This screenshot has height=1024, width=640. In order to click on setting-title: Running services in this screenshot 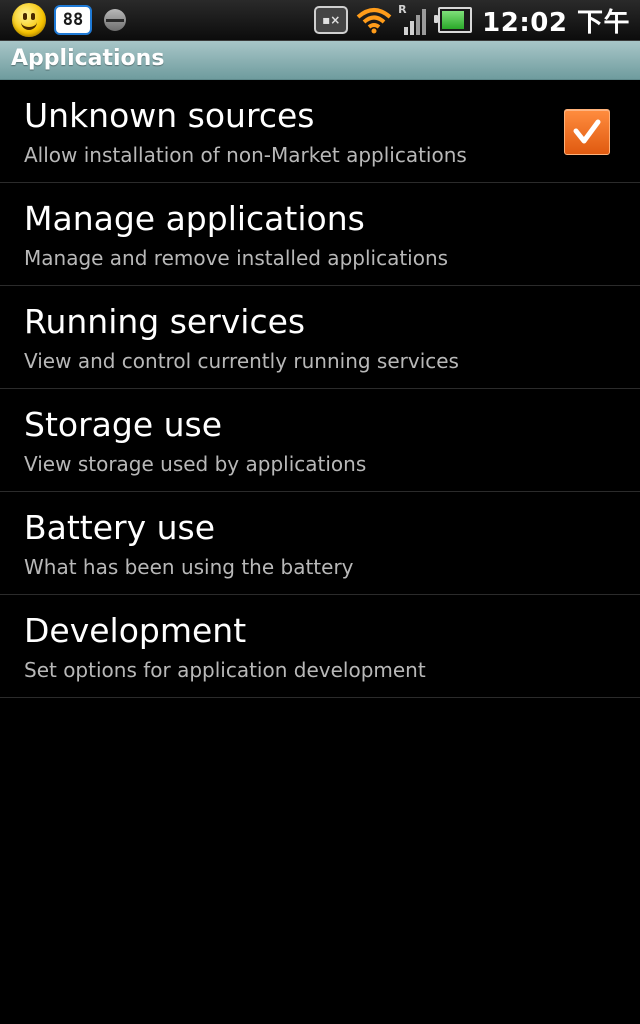, I will do `click(165, 321)`.